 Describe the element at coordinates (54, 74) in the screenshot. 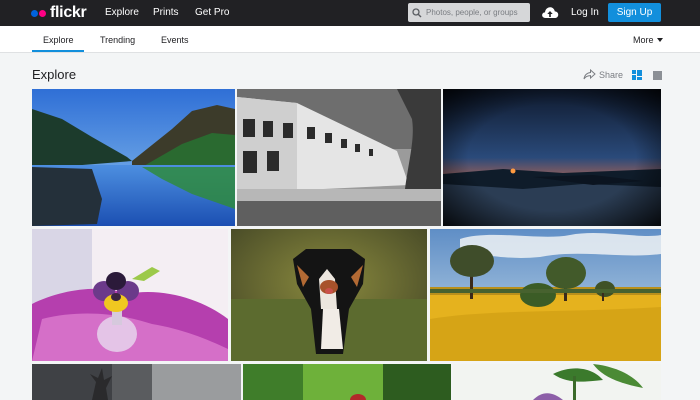

I see `page-title: Explore` at that location.